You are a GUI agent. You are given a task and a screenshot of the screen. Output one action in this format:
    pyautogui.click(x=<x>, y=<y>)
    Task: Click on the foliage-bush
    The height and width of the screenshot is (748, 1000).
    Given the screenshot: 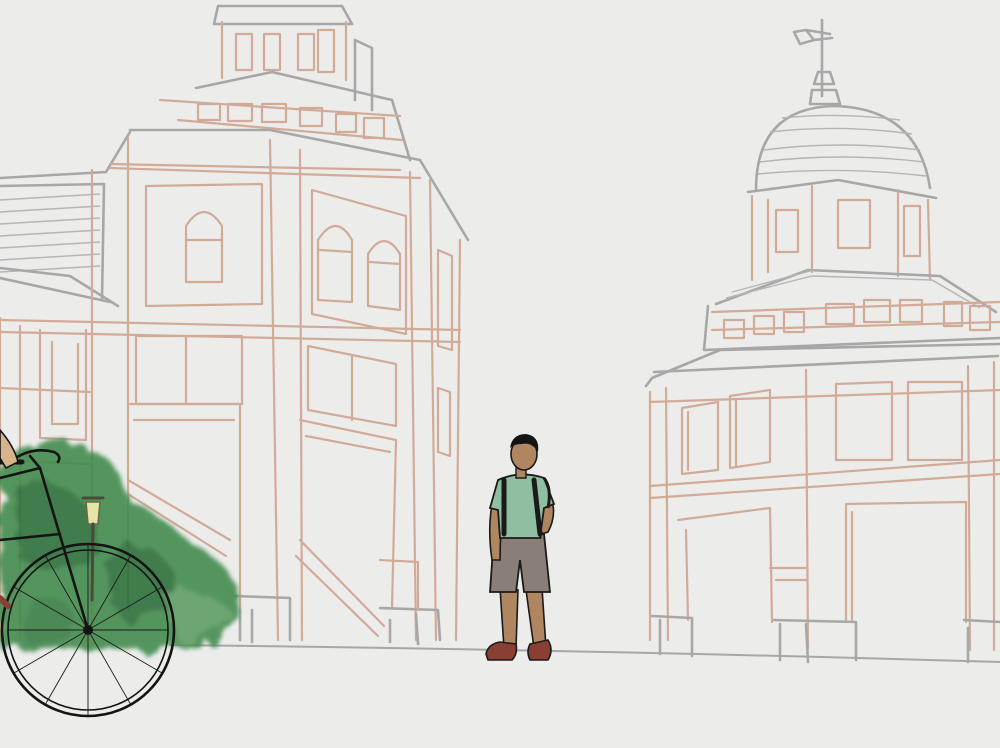 What is the action you would take?
    pyautogui.click(x=120, y=545)
    